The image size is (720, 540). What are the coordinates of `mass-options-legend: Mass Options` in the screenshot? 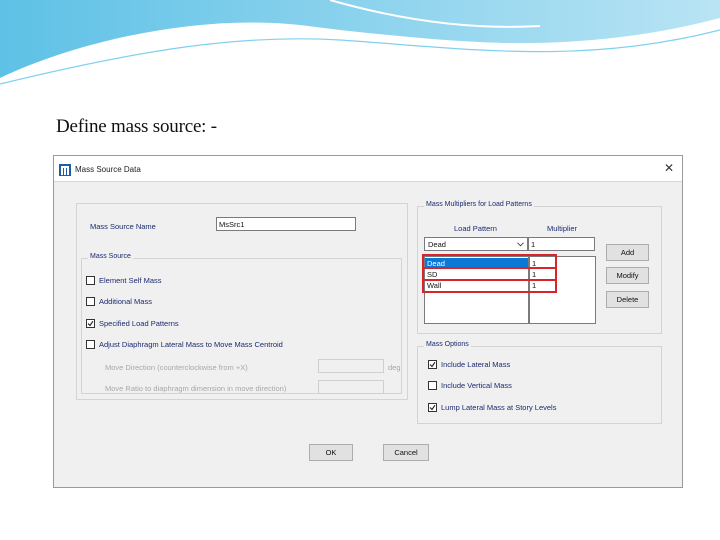 It's located at (447, 344).